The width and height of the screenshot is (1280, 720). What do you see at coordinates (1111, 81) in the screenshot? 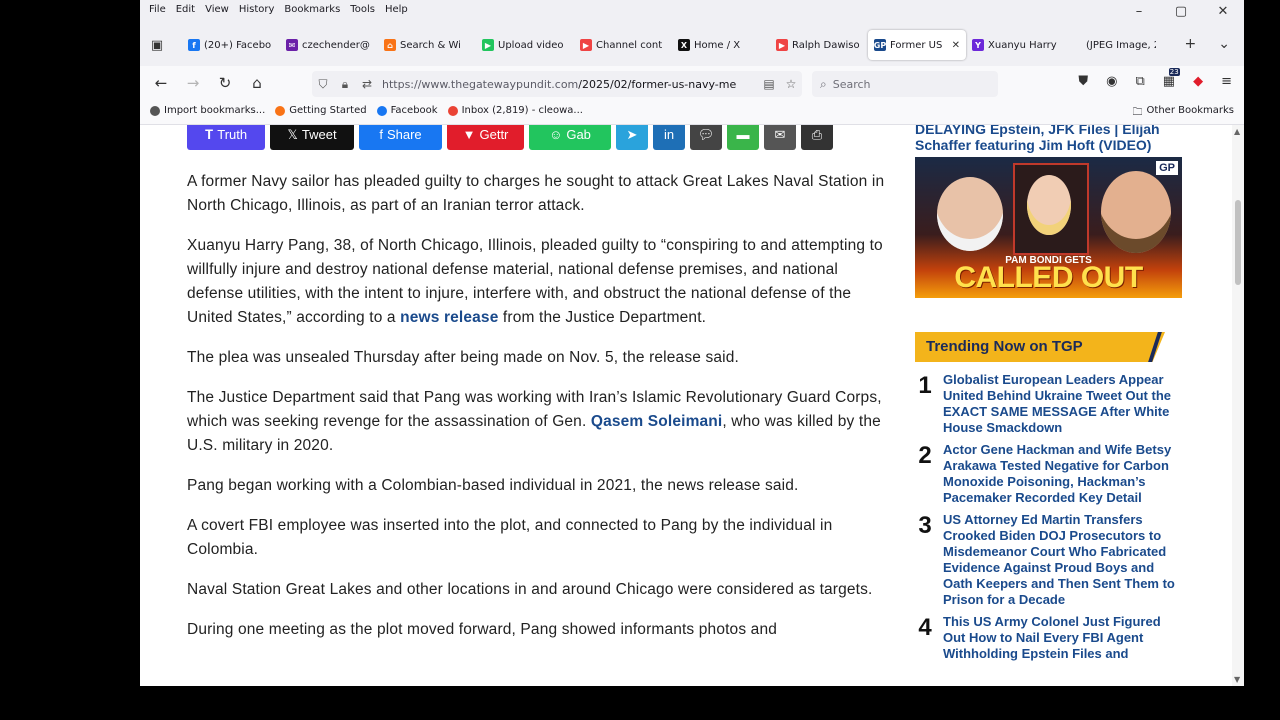
I see `account-icon: ◉` at bounding box center [1111, 81].